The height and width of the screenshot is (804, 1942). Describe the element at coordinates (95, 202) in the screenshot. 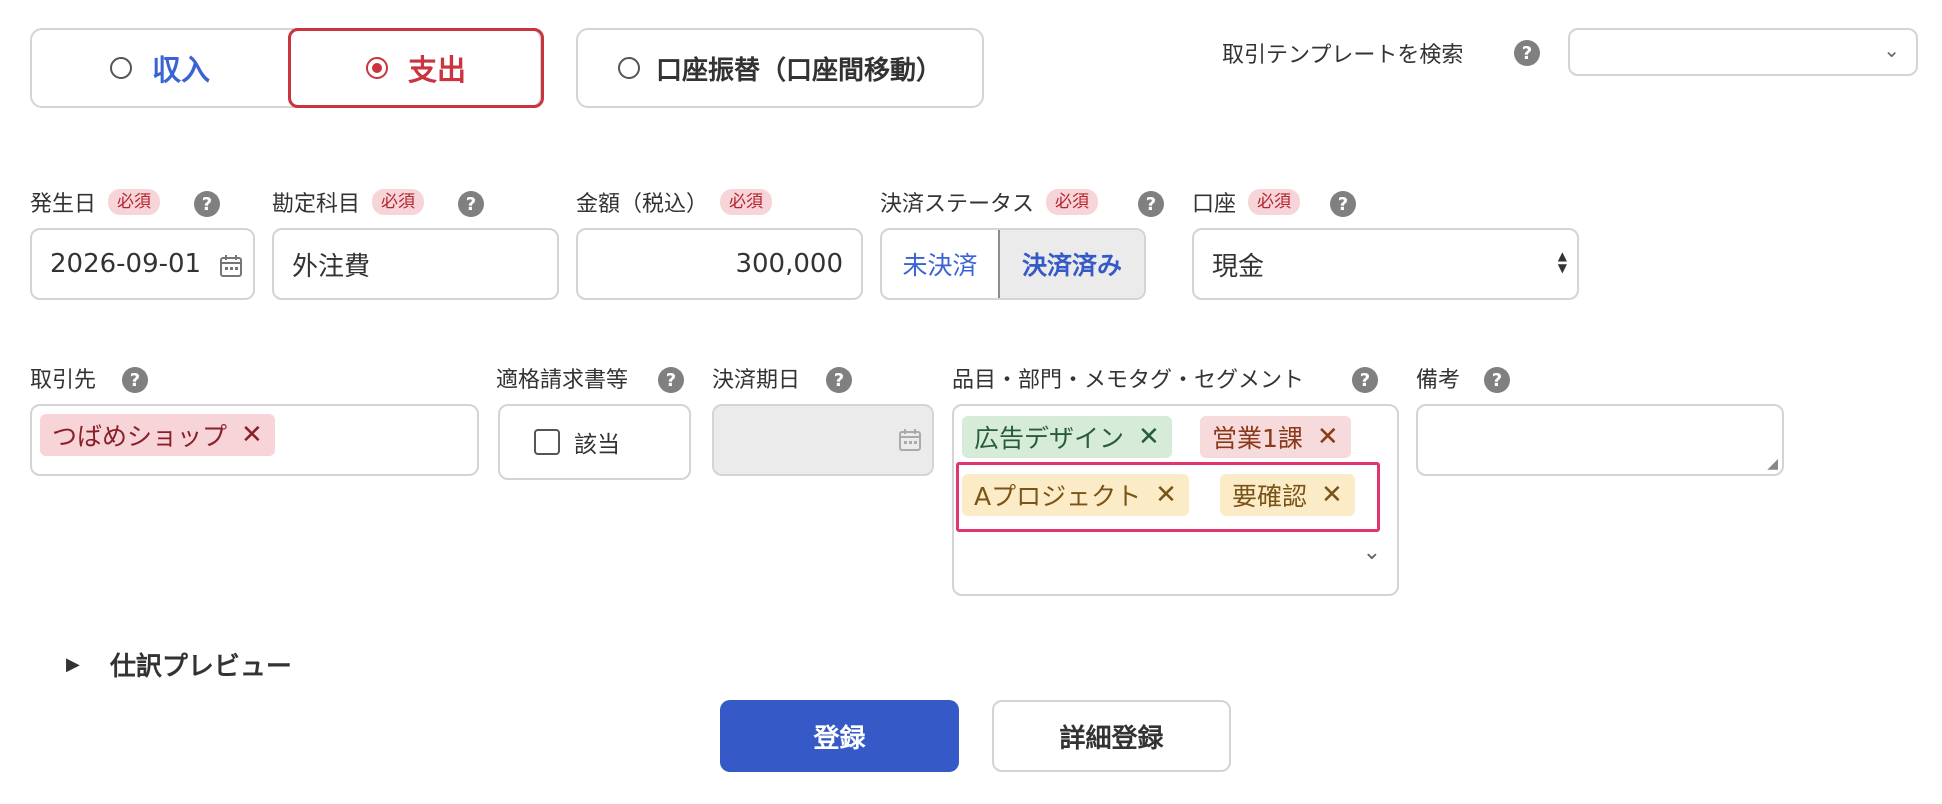

I see `date-label: 発生日 必須` at that location.